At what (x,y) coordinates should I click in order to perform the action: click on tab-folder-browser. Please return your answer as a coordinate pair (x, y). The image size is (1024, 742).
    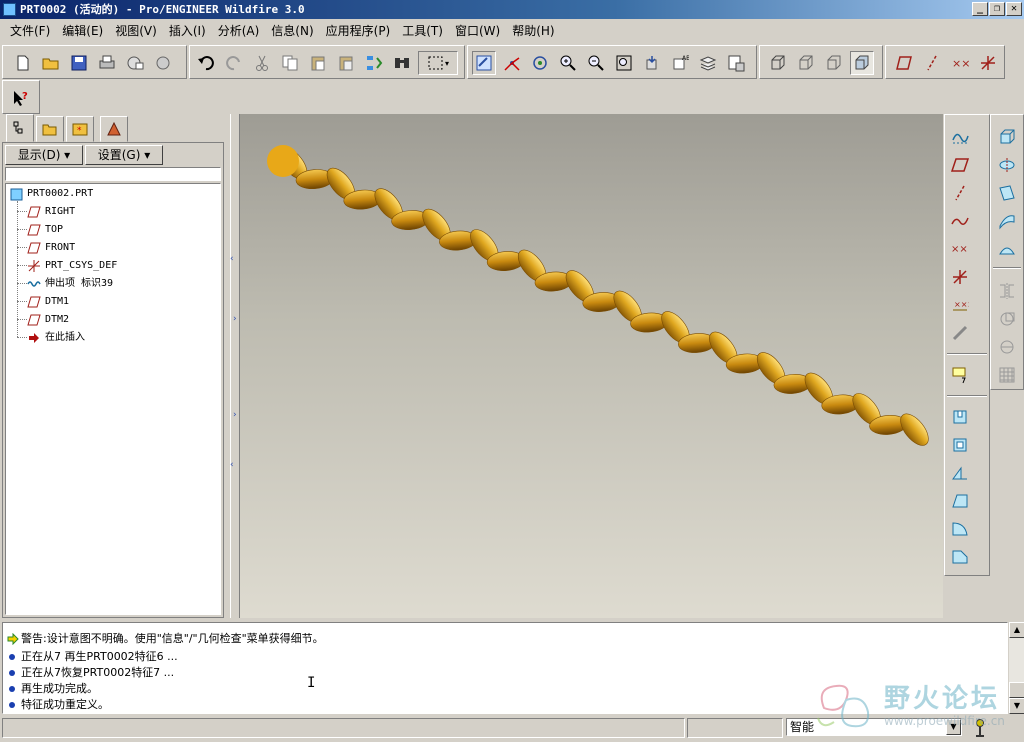
    Looking at the image, I should click on (50, 129).